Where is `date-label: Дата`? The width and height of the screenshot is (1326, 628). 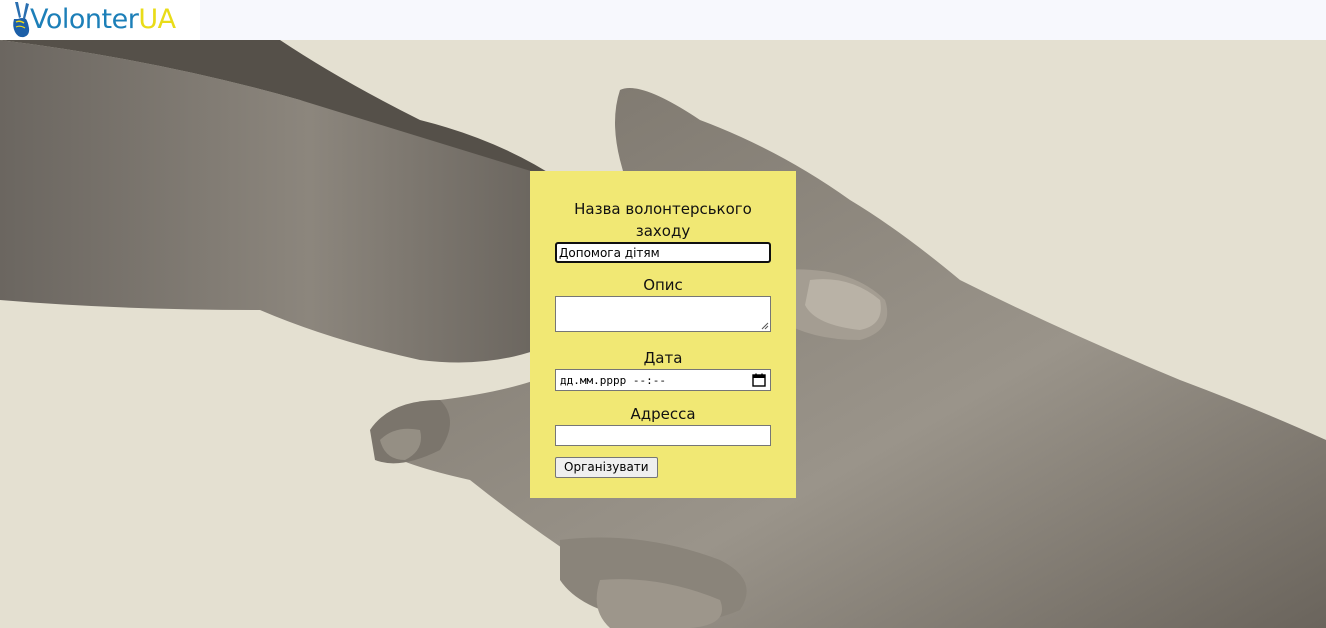
date-label: Дата is located at coordinates (663, 358).